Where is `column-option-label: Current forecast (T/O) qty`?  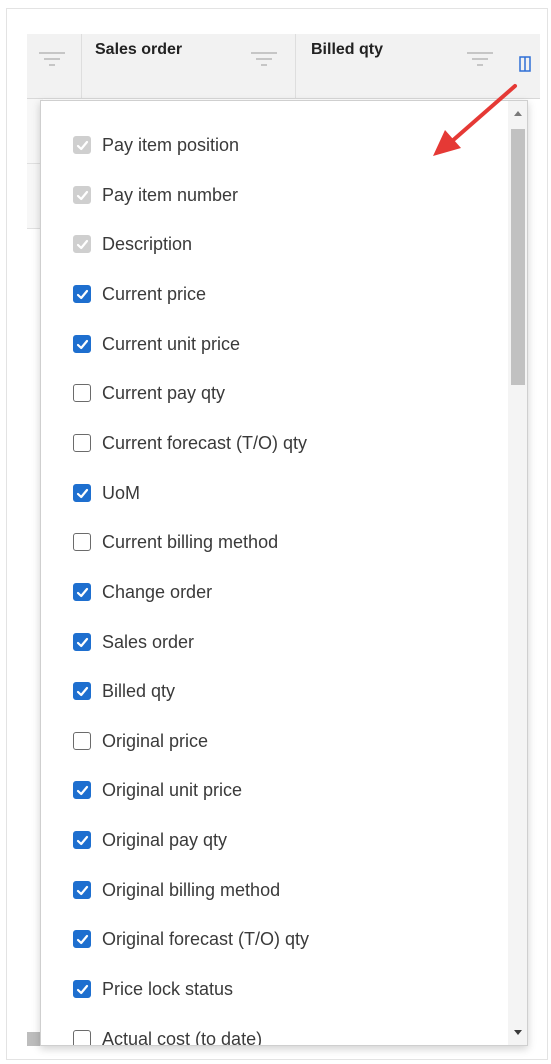
column-option-label: Current forecast (T/O) qty is located at coordinates (205, 442).